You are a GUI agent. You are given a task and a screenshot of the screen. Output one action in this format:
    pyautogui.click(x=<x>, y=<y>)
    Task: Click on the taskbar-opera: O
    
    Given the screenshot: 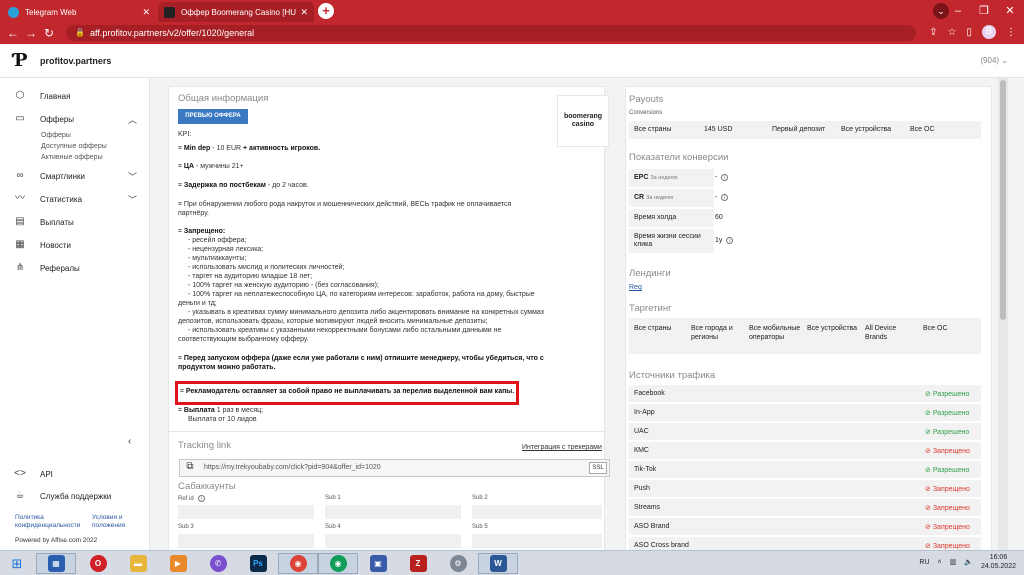 What is the action you would take?
    pyautogui.click(x=98, y=563)
    